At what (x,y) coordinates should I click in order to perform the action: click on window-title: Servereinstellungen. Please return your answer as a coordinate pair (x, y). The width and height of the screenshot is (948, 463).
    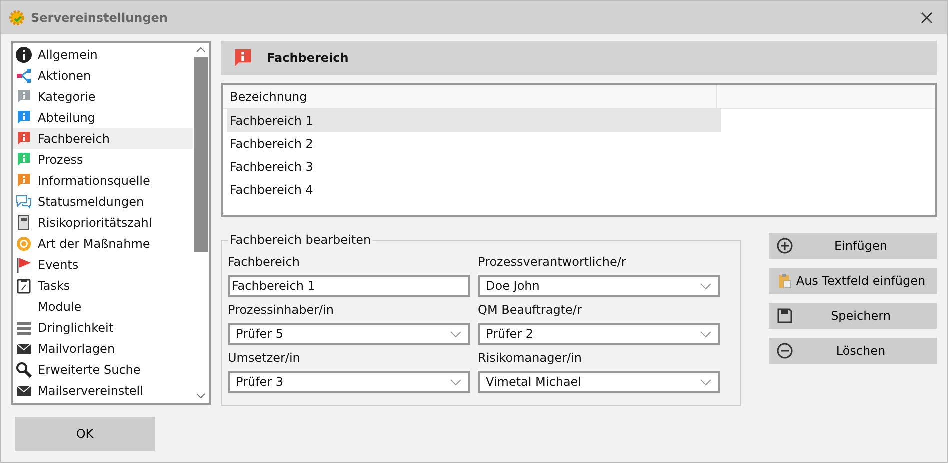
    Looking at the image, I should click on (99, 17).